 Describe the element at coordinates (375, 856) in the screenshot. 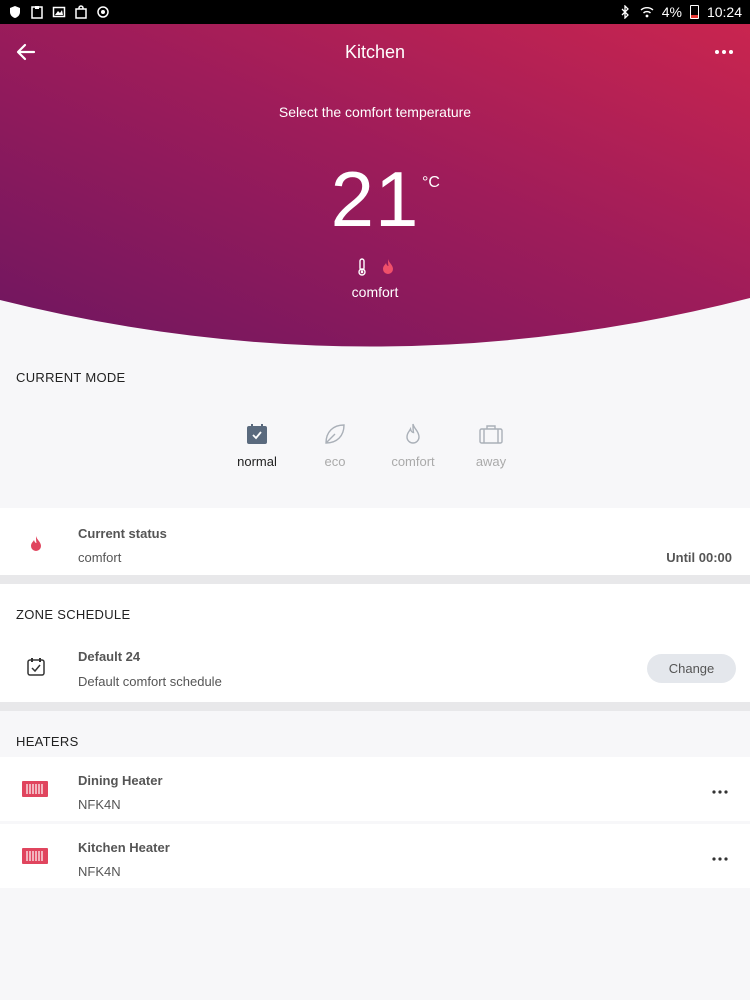

I see `heater-row: Kitchen Heater NFK4N` at that location.